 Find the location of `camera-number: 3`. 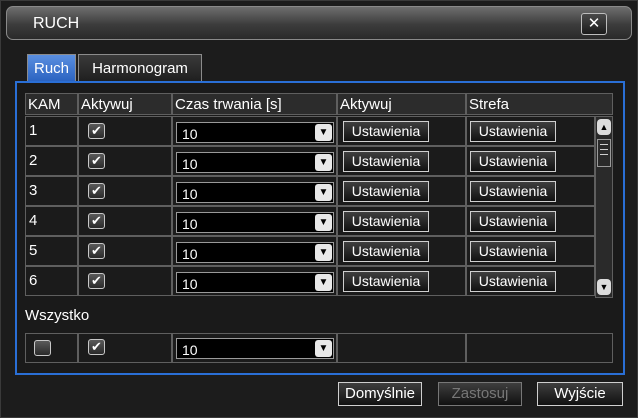

camera-number: 3 is located at coordinates (51, 191).